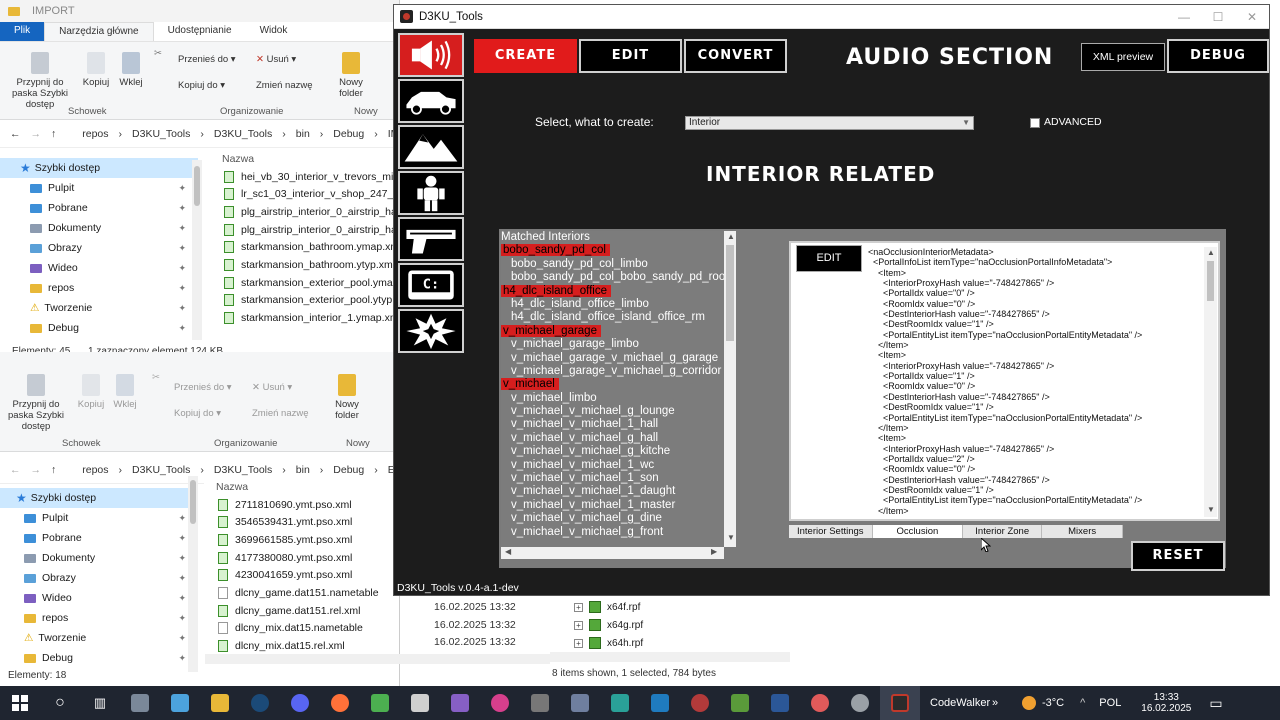 The image size is (1280, 720). Describe the element at coordinates (99, 288) in the screenshot. I see `nav-repos: repos ✦` at that location.